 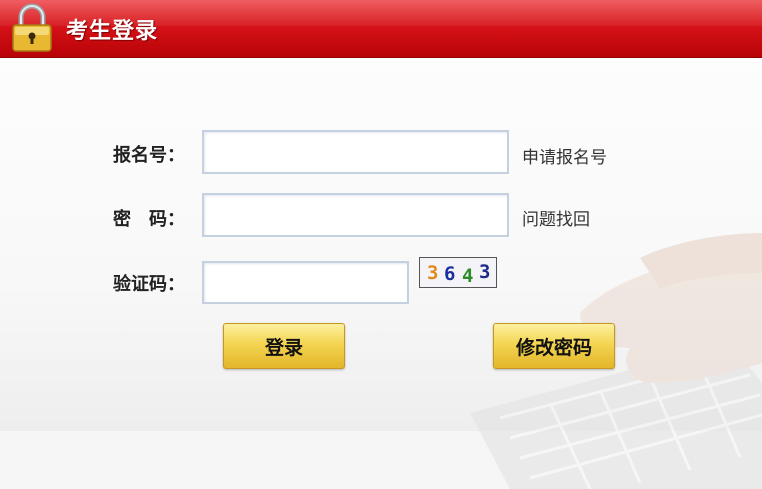 I want to click on password-label: 密 码：, so click(x=149, y=219).